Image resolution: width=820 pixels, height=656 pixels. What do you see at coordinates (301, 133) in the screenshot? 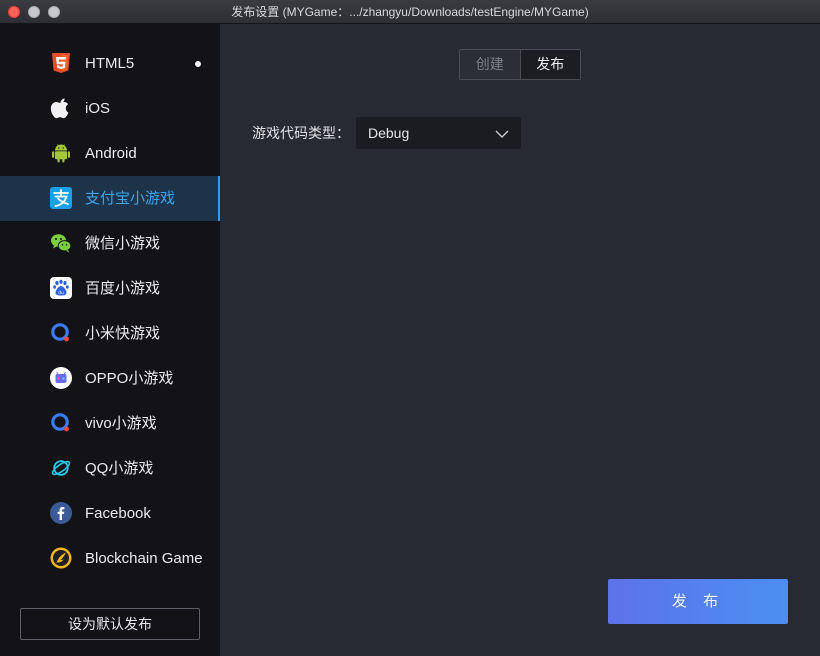
I see `code-type-label: 游戏代码类型：` at bounding box center [301, 133].